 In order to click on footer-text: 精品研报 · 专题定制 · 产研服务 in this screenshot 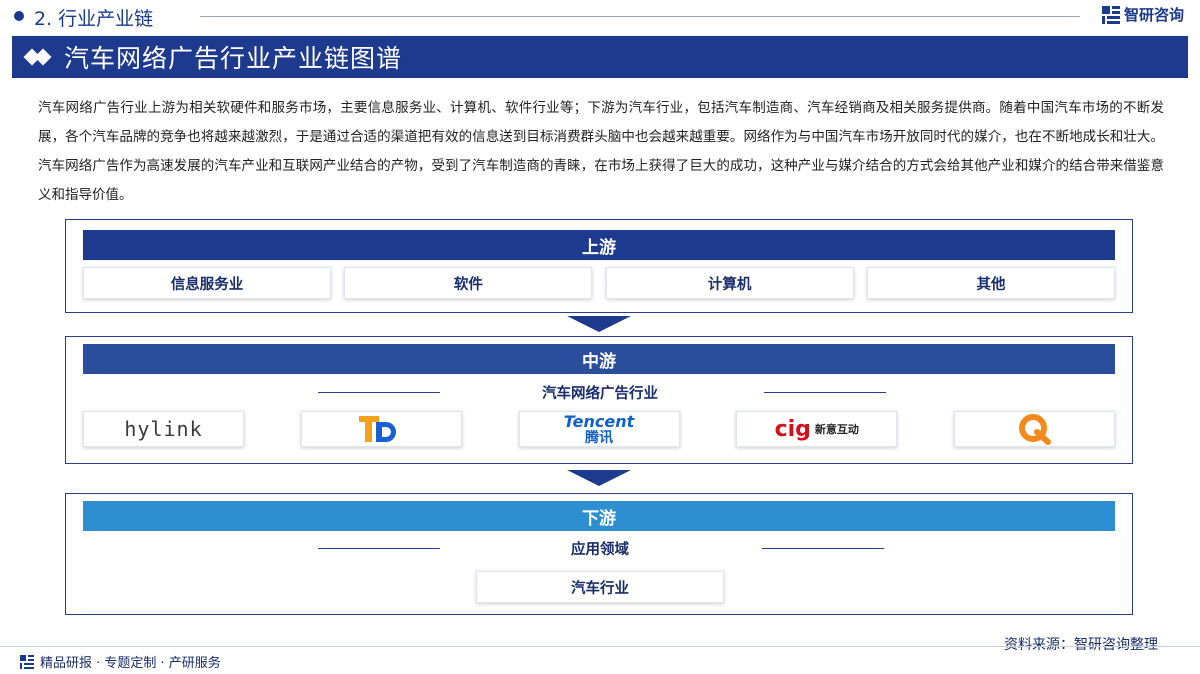, I will do `click(130, 663)`.